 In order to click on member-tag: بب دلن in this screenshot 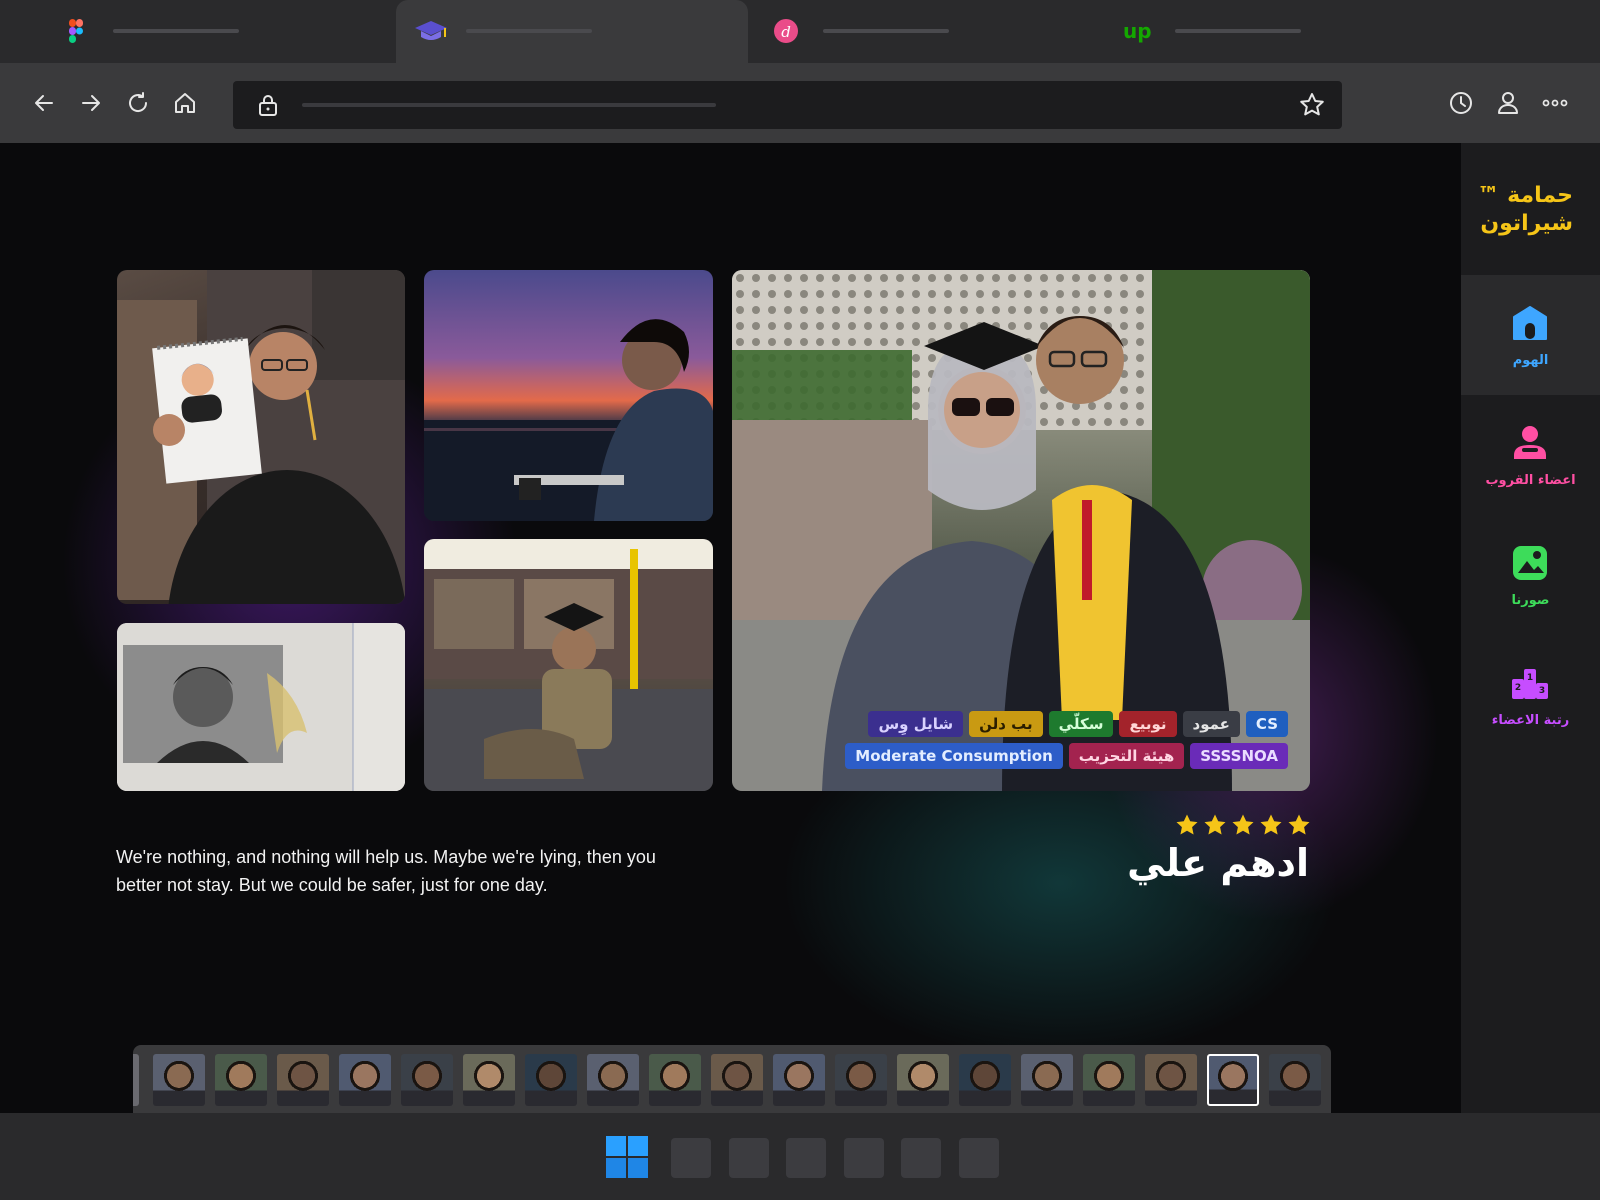, I will do `click(1006, 724)`.